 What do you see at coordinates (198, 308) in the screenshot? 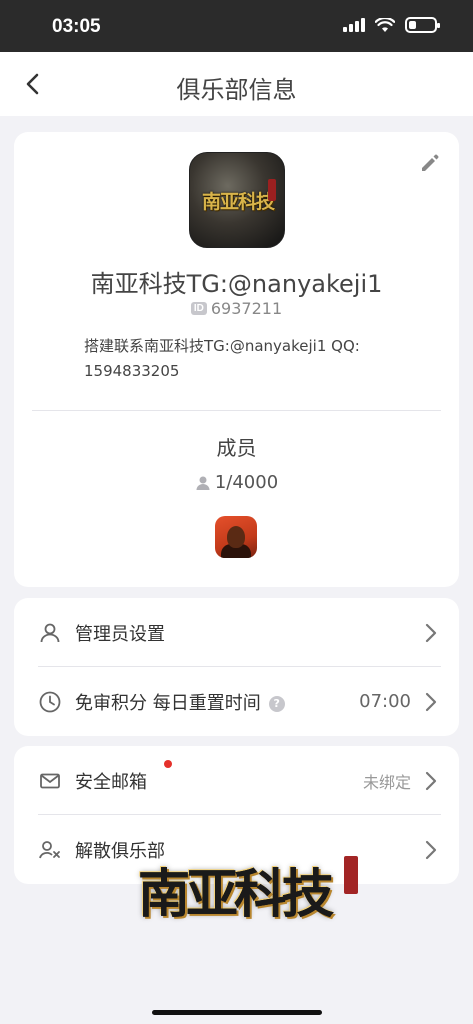
I see `id-badge-icon: ID` at bounding box center [198, 308].